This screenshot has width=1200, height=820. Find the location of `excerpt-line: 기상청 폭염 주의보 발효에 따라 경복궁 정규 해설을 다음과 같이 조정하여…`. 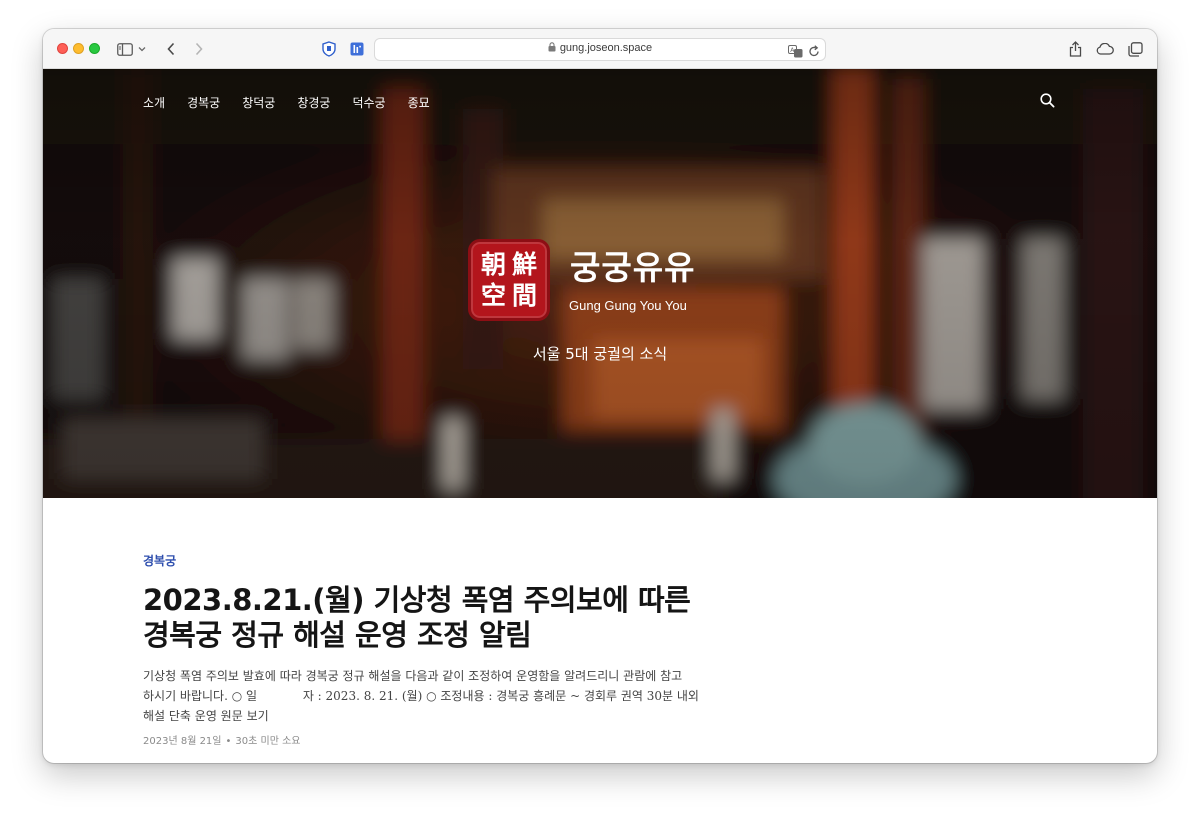

excerpt-line: 기상청 폭염 주의보 발효에 따라 경복궁 정규 해설을 다음과 같이 조정하여… is located at coordinates (413, 676).